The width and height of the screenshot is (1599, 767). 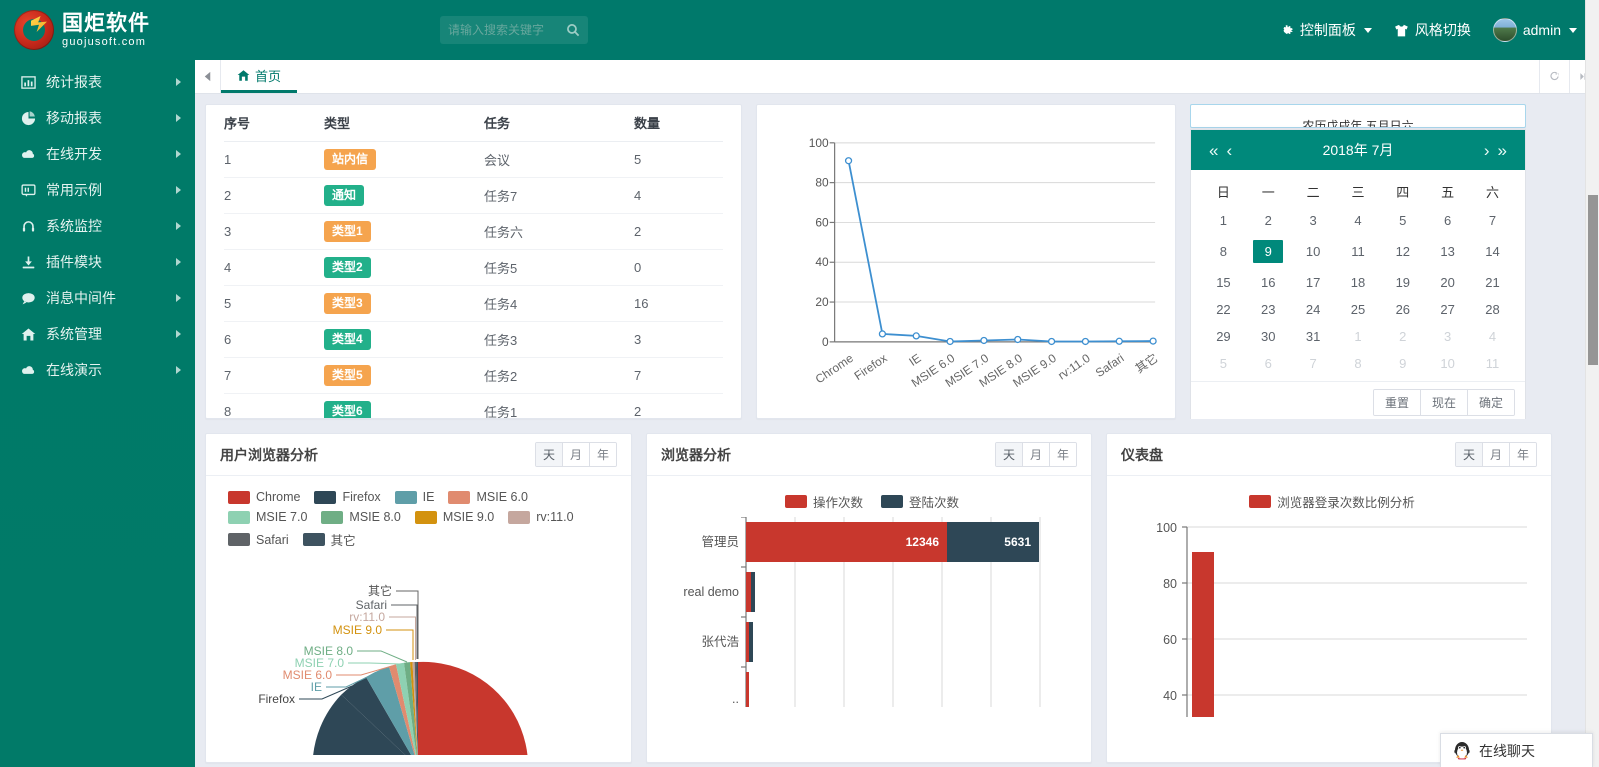 I want to click on calendar-day: 18, so click(x=1358, y=282).